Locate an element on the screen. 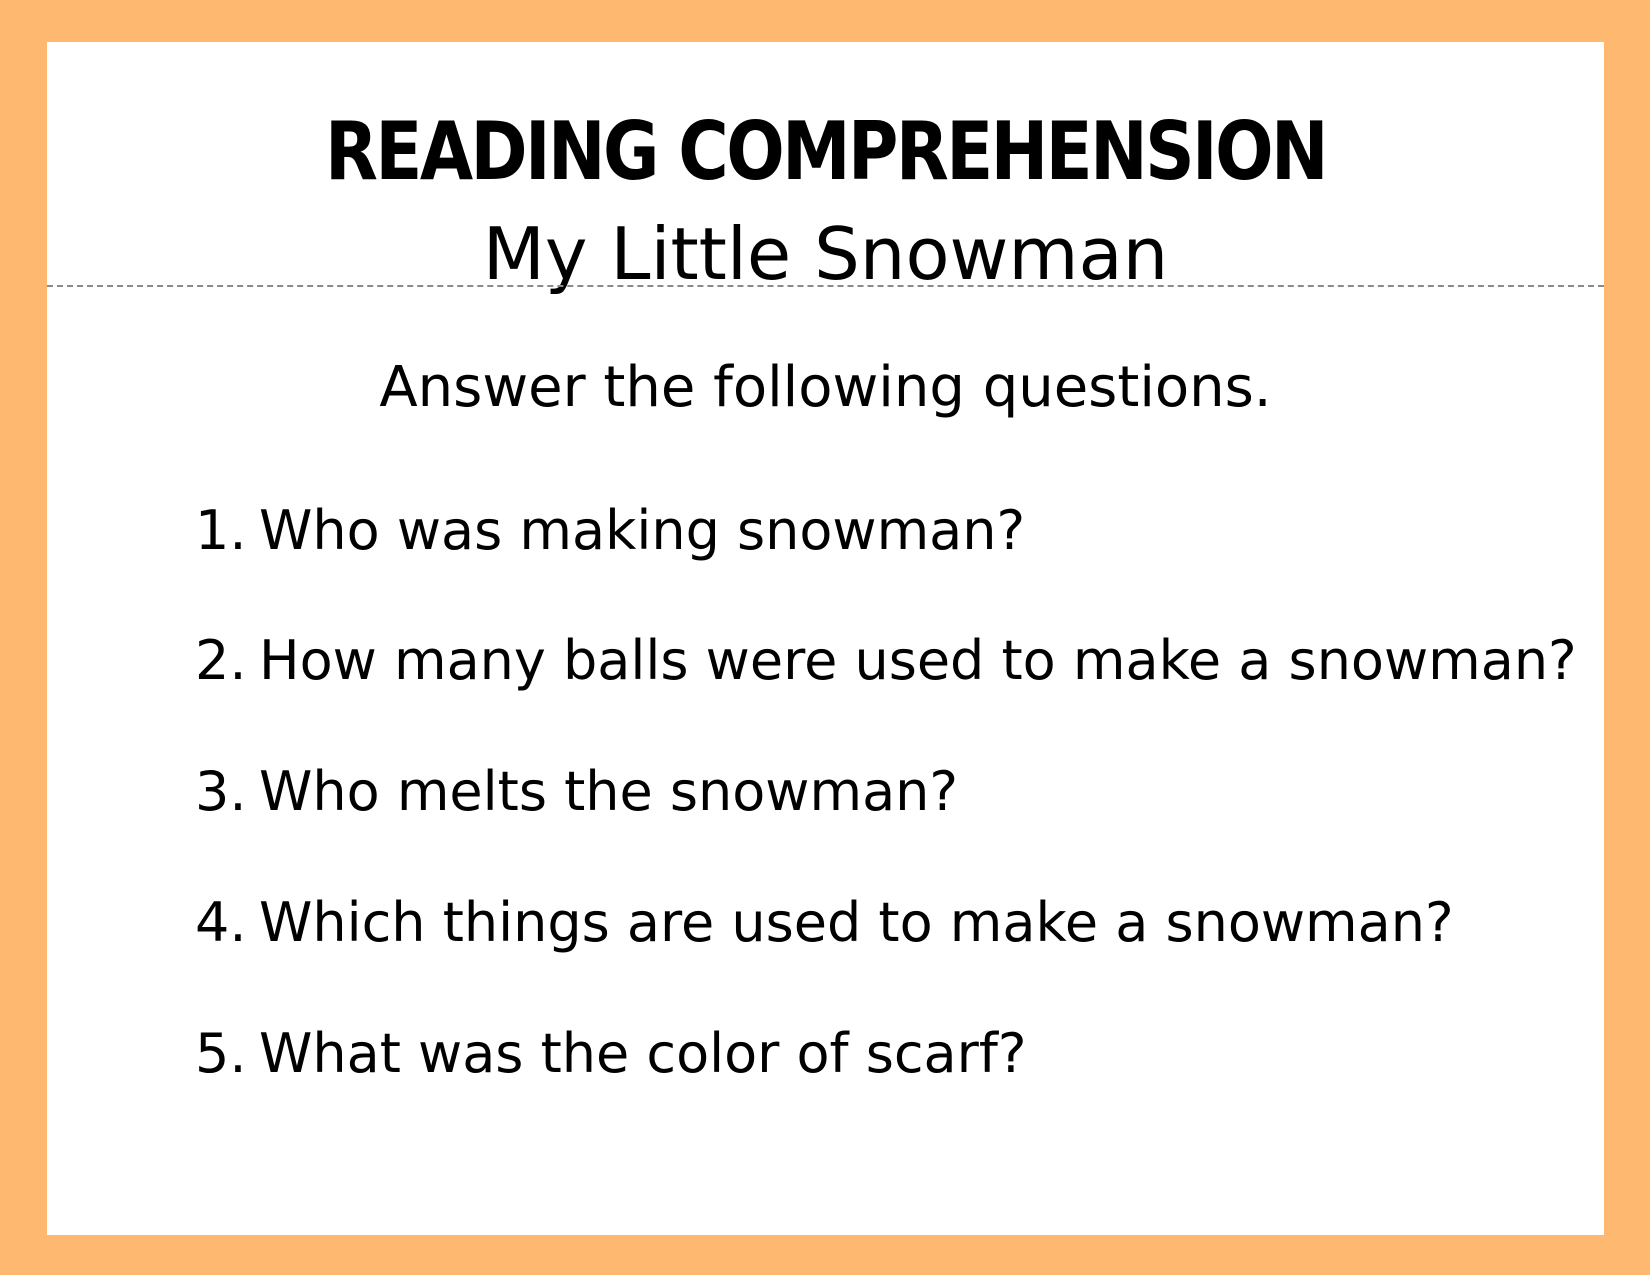 The width and height of the screenshot is (1650, 1275). story-title: My Little Snowman is located at coordinates (825, 254).